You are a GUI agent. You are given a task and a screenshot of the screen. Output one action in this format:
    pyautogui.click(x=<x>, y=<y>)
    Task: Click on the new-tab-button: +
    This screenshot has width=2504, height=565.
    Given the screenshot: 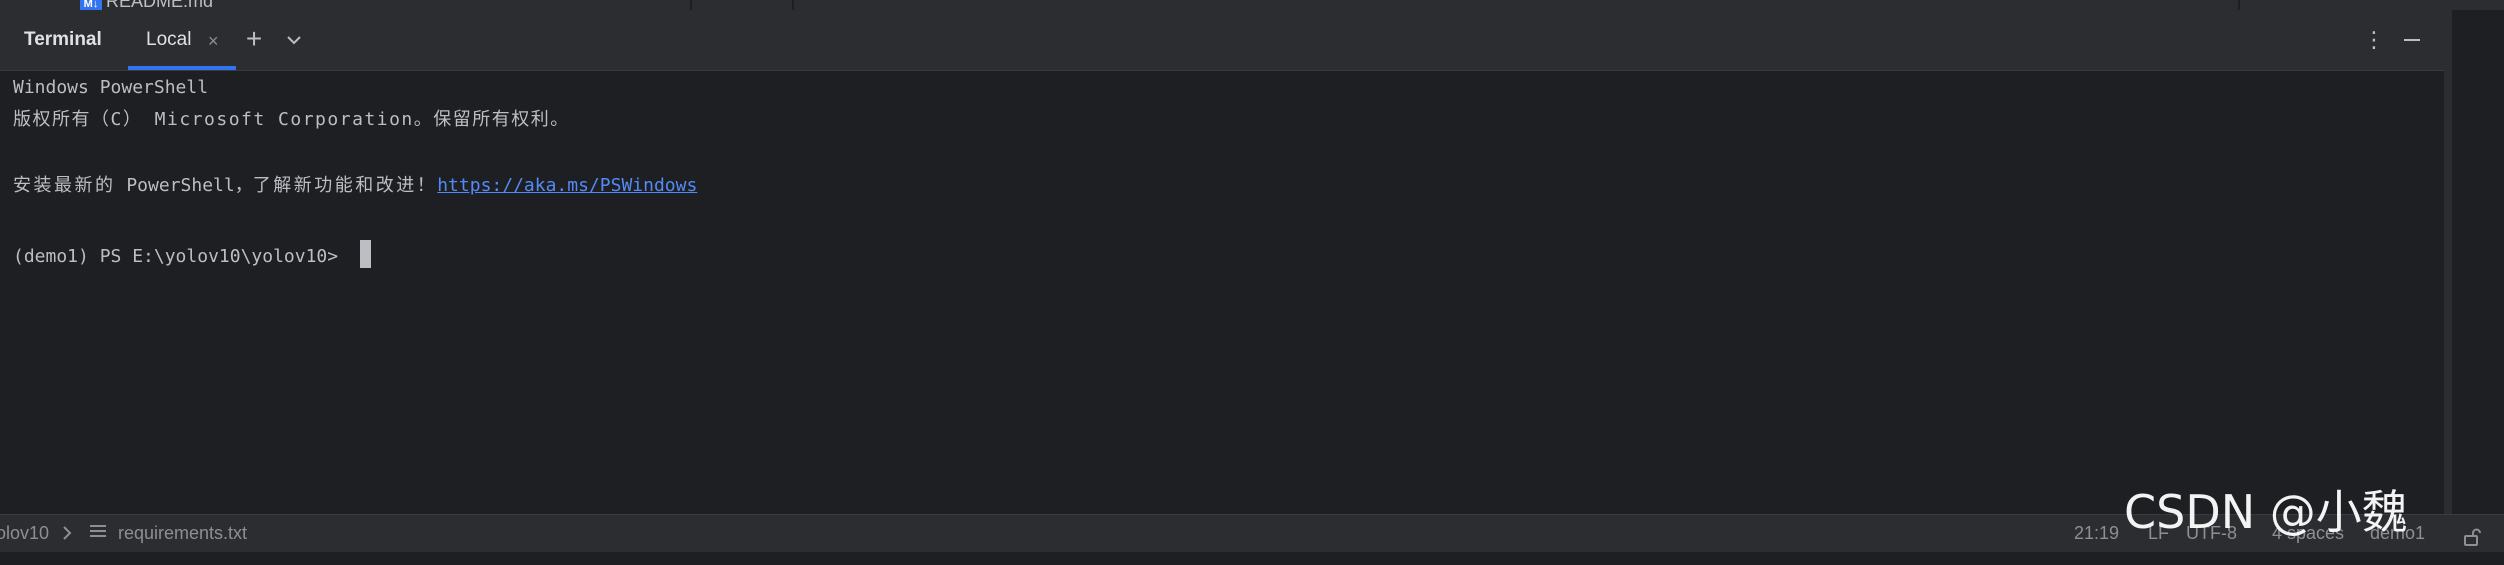 What is the action you would take?
    pyautogui.click(x=254, y=38)
    